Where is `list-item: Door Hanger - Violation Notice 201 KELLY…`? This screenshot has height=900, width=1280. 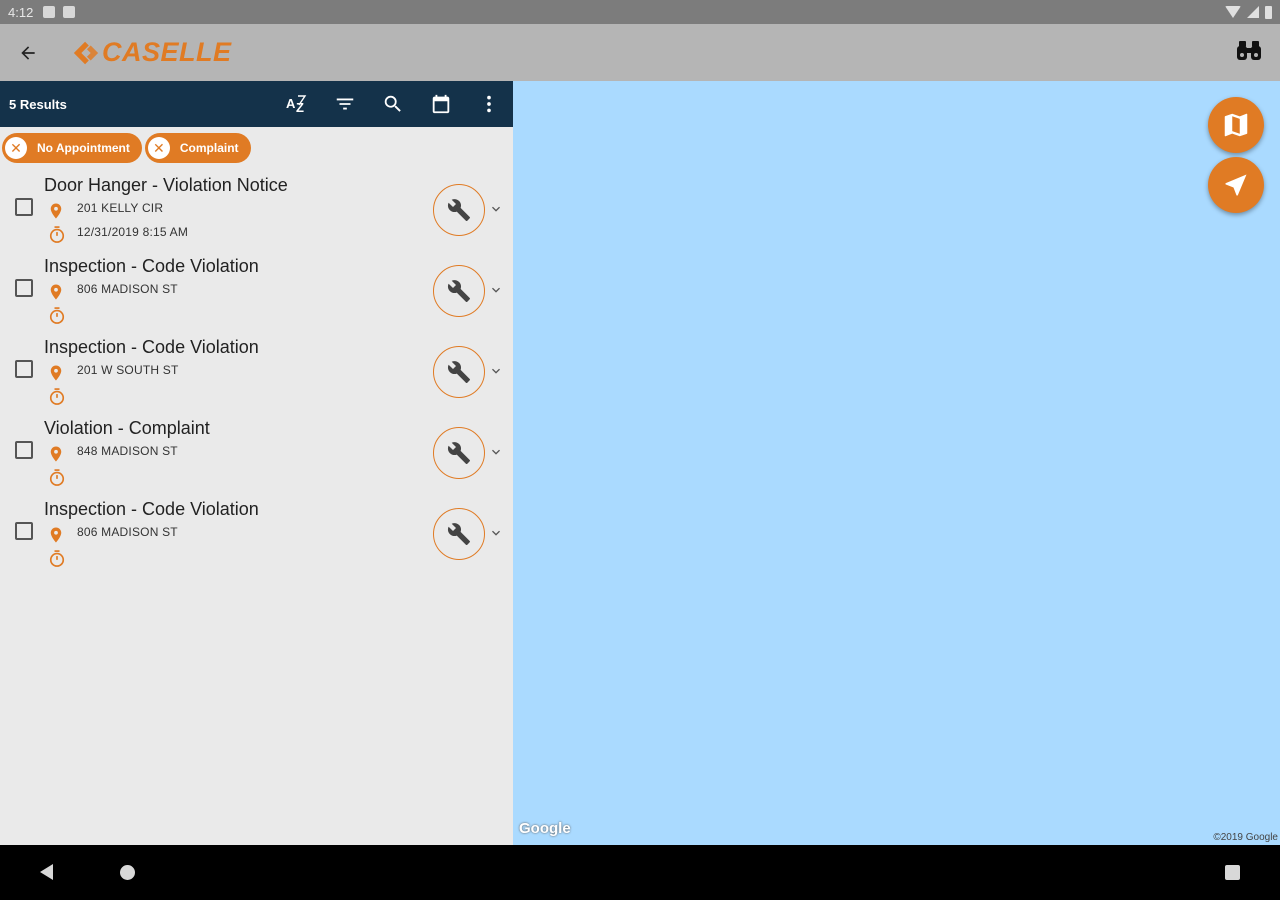
list-item: Door Hanger - Violation Notice 201 KELLY… is located at coordinates (256, 205).